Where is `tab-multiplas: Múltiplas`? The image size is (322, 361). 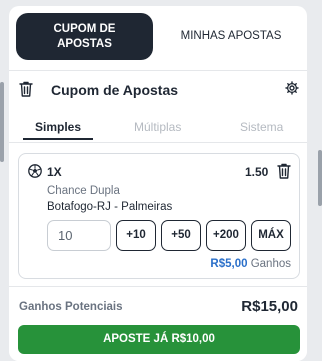 tab-multiplas: Múltiplas is located at coordinates (157, 127).